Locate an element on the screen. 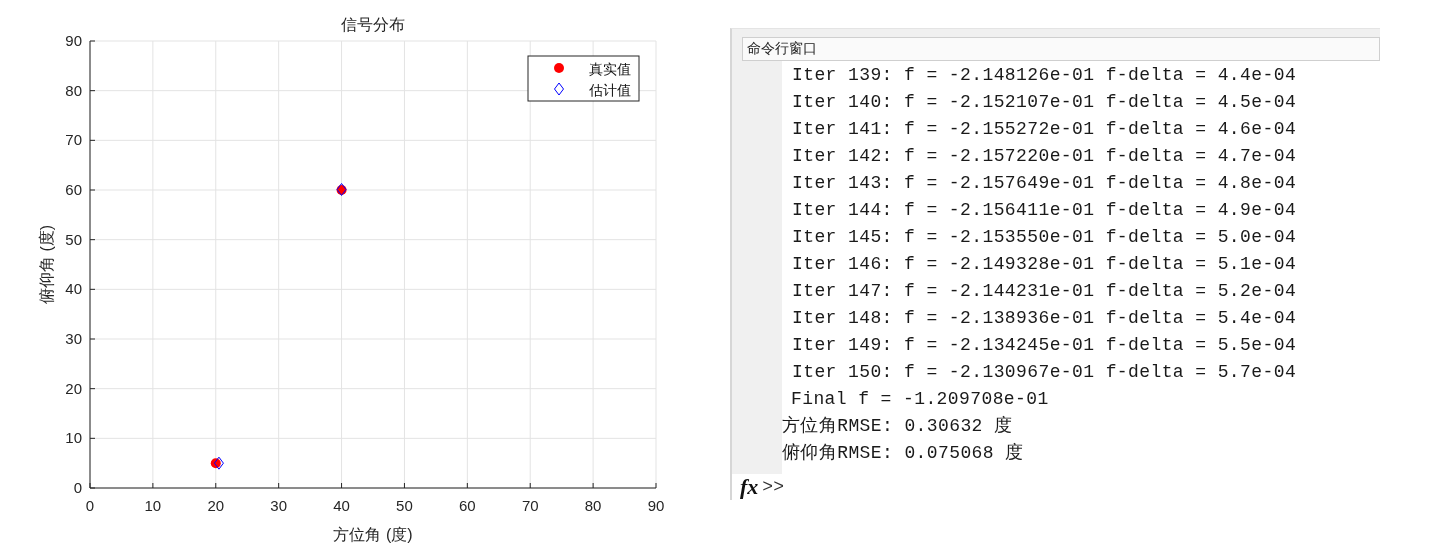 This screenshot has width=1429, height=554. panel-title: 命令行窗口 is located at coordinates (1061, 49).